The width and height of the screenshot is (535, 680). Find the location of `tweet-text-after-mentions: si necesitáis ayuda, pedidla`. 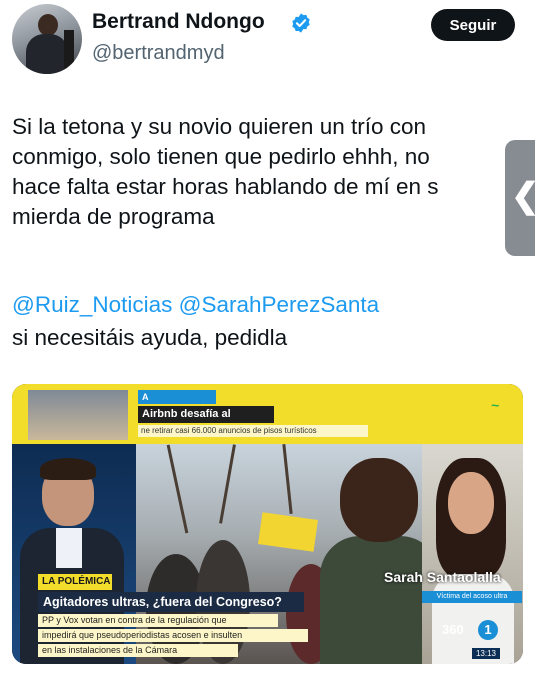

tweet-text-after-mentions: si necesitáis ayuda, pedidla is located at coordinates (150, 337).